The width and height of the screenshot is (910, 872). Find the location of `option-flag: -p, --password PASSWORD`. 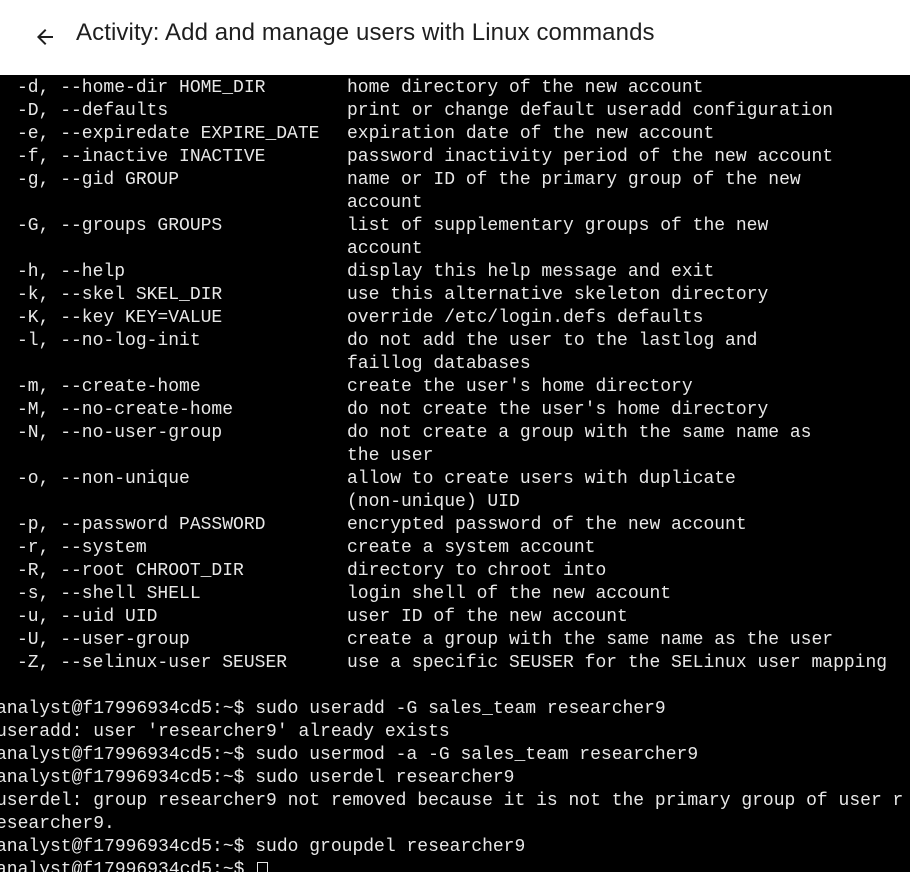

option-flag: -p, --password PASSWORD is located at coordinates (141, 525).